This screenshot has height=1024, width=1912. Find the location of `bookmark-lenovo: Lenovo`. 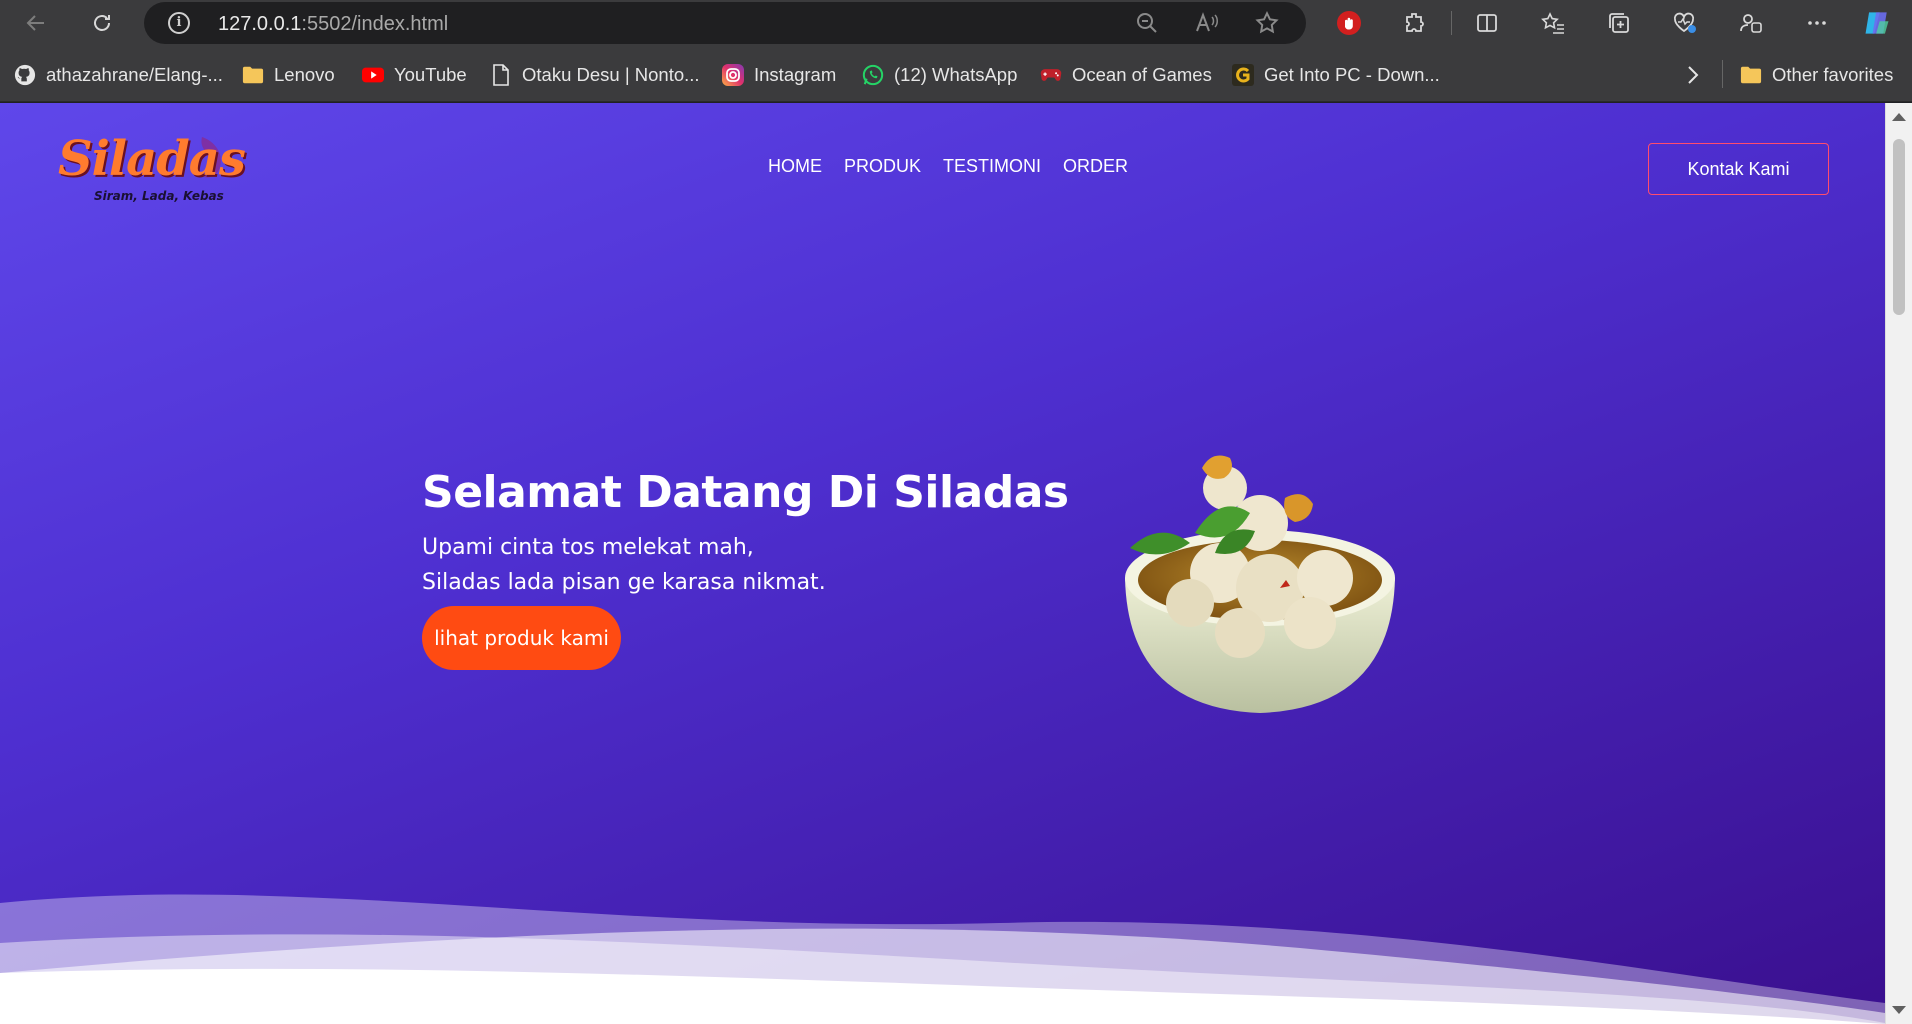

bookmark-lenovo: Lenovo is located at coordinates (288, 75).